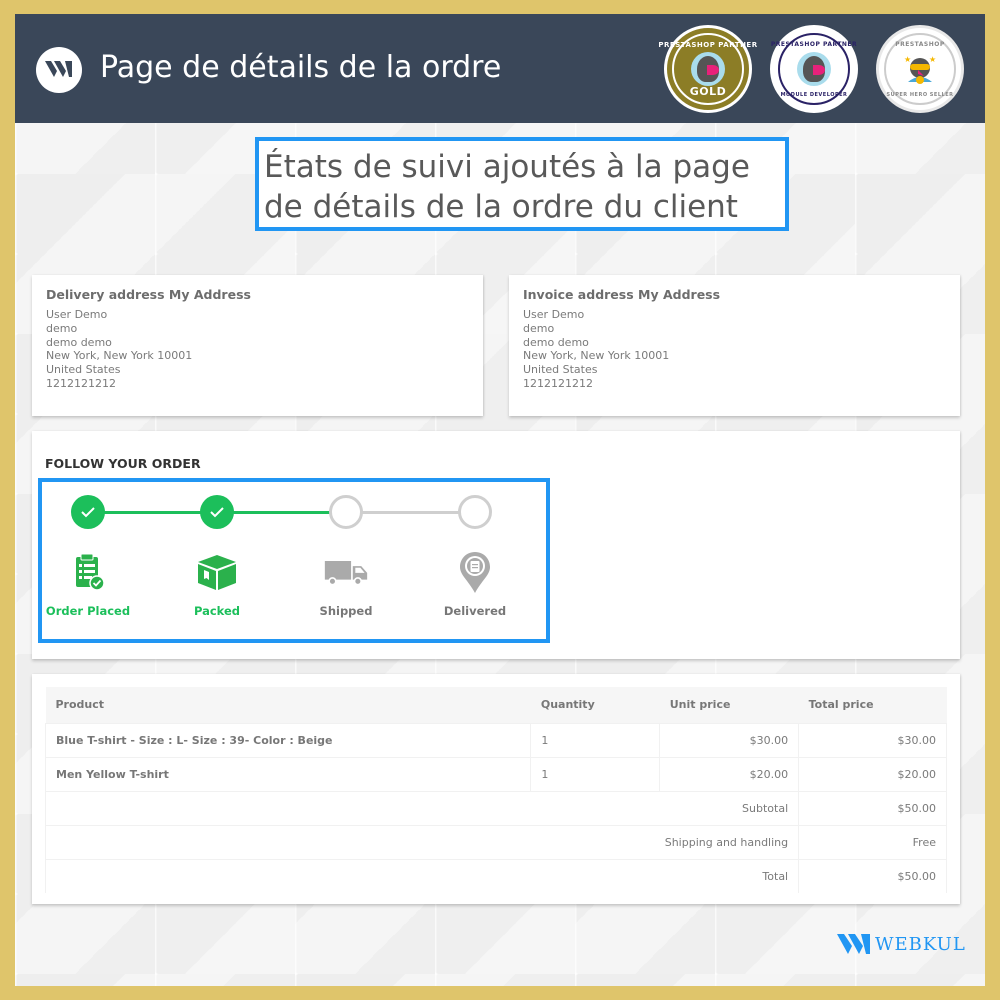  Describe the element at coordinates (595, 705) in the screenshot. I see `column-header-quantity: Quantity` at that location.